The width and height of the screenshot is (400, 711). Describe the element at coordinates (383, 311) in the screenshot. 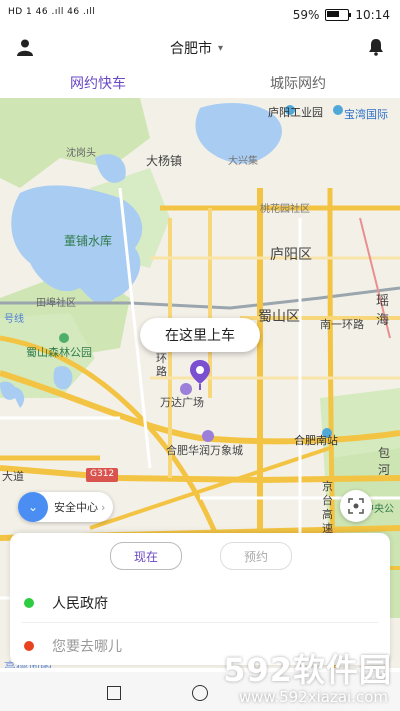

I see `map-label: 瑶海` at that location.